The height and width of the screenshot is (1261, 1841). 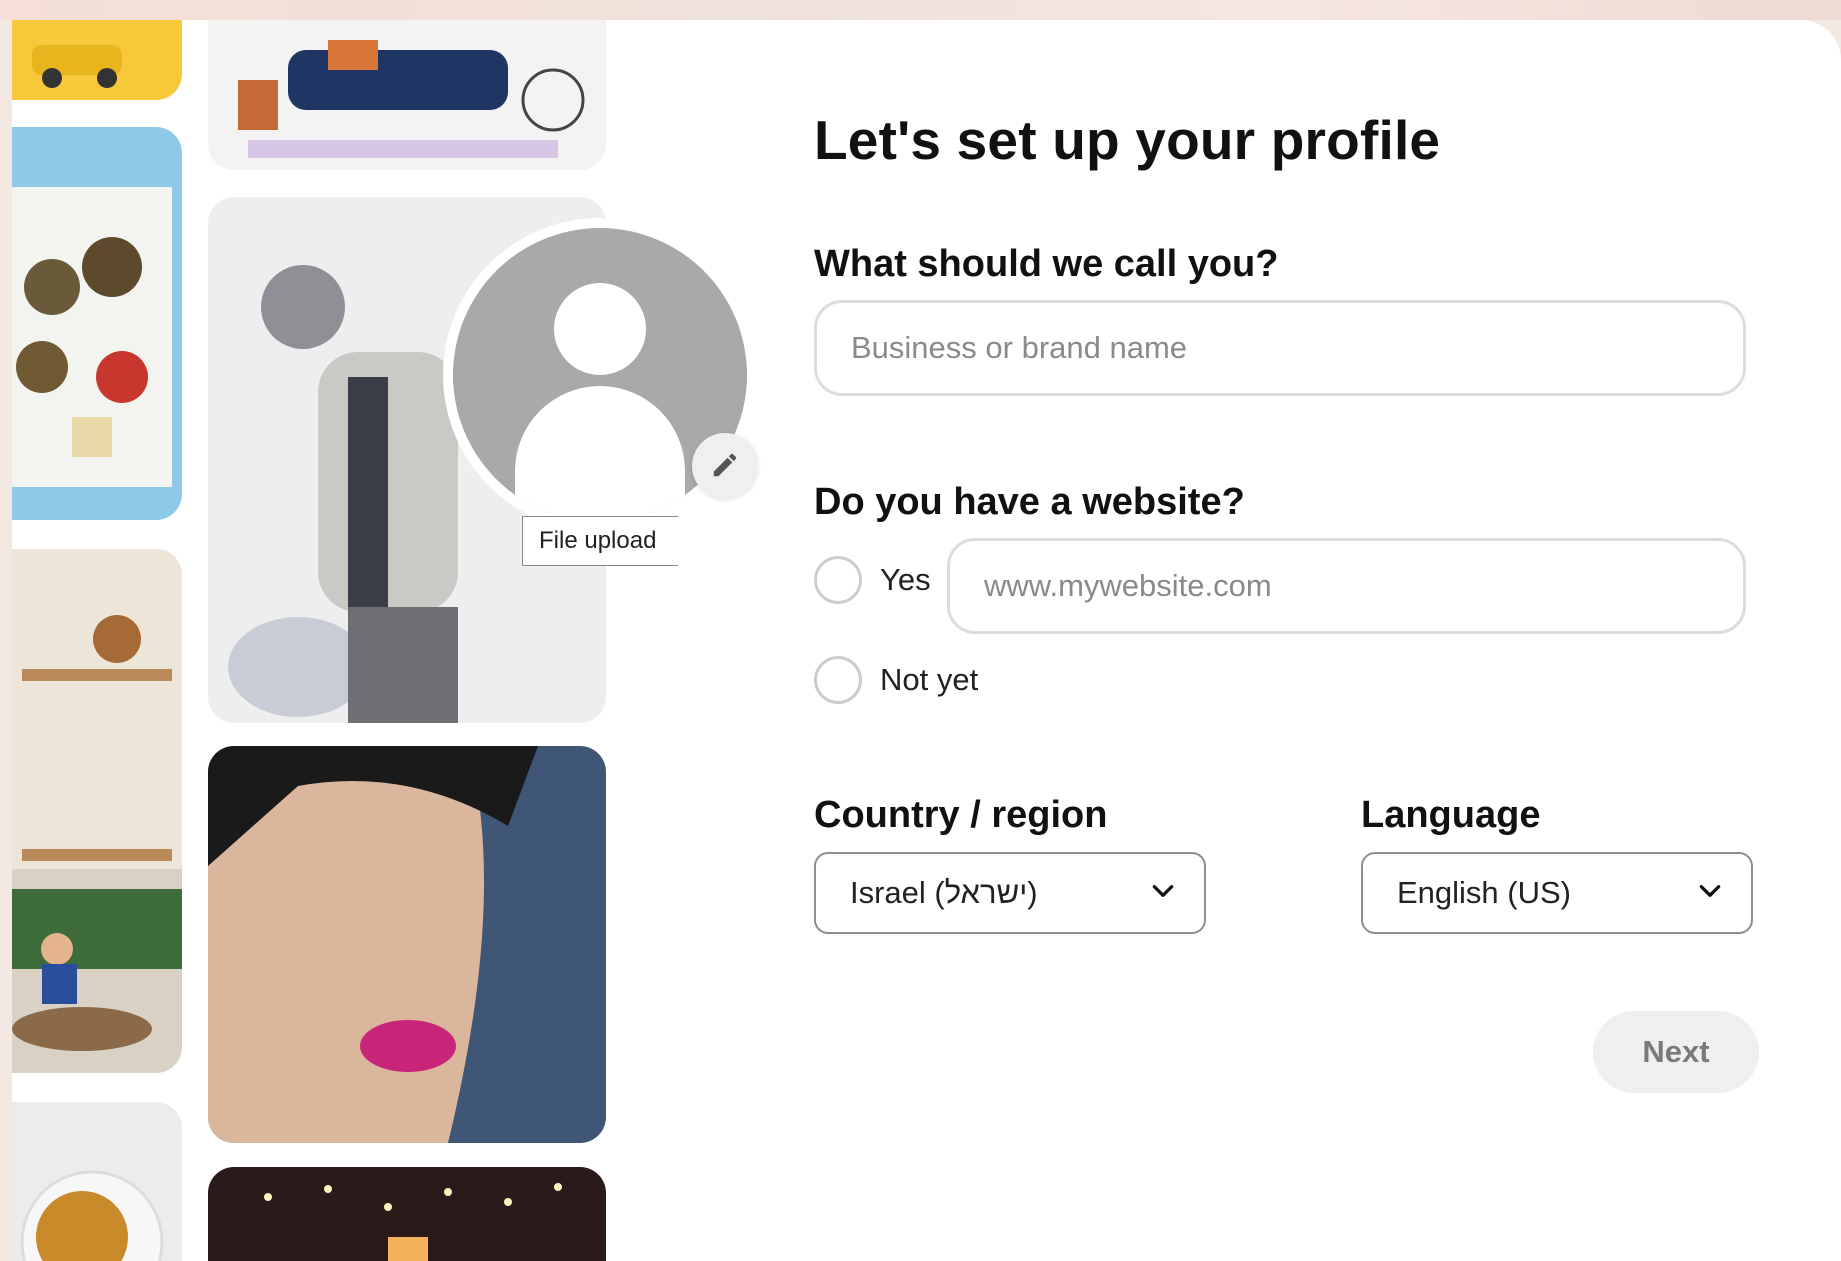 I want to click on pencil-icon, so click(x=725, y=466).